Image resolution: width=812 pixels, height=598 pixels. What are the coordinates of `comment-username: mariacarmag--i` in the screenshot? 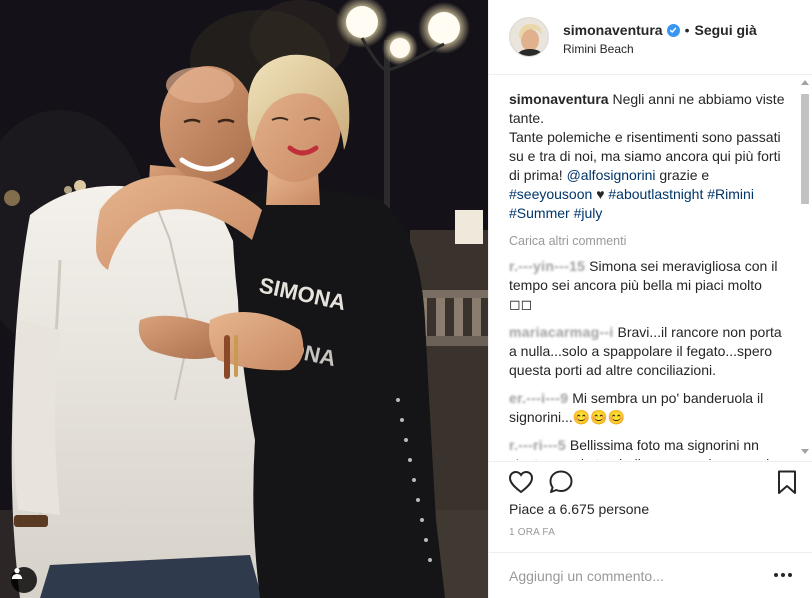 It's located at (561, 332).